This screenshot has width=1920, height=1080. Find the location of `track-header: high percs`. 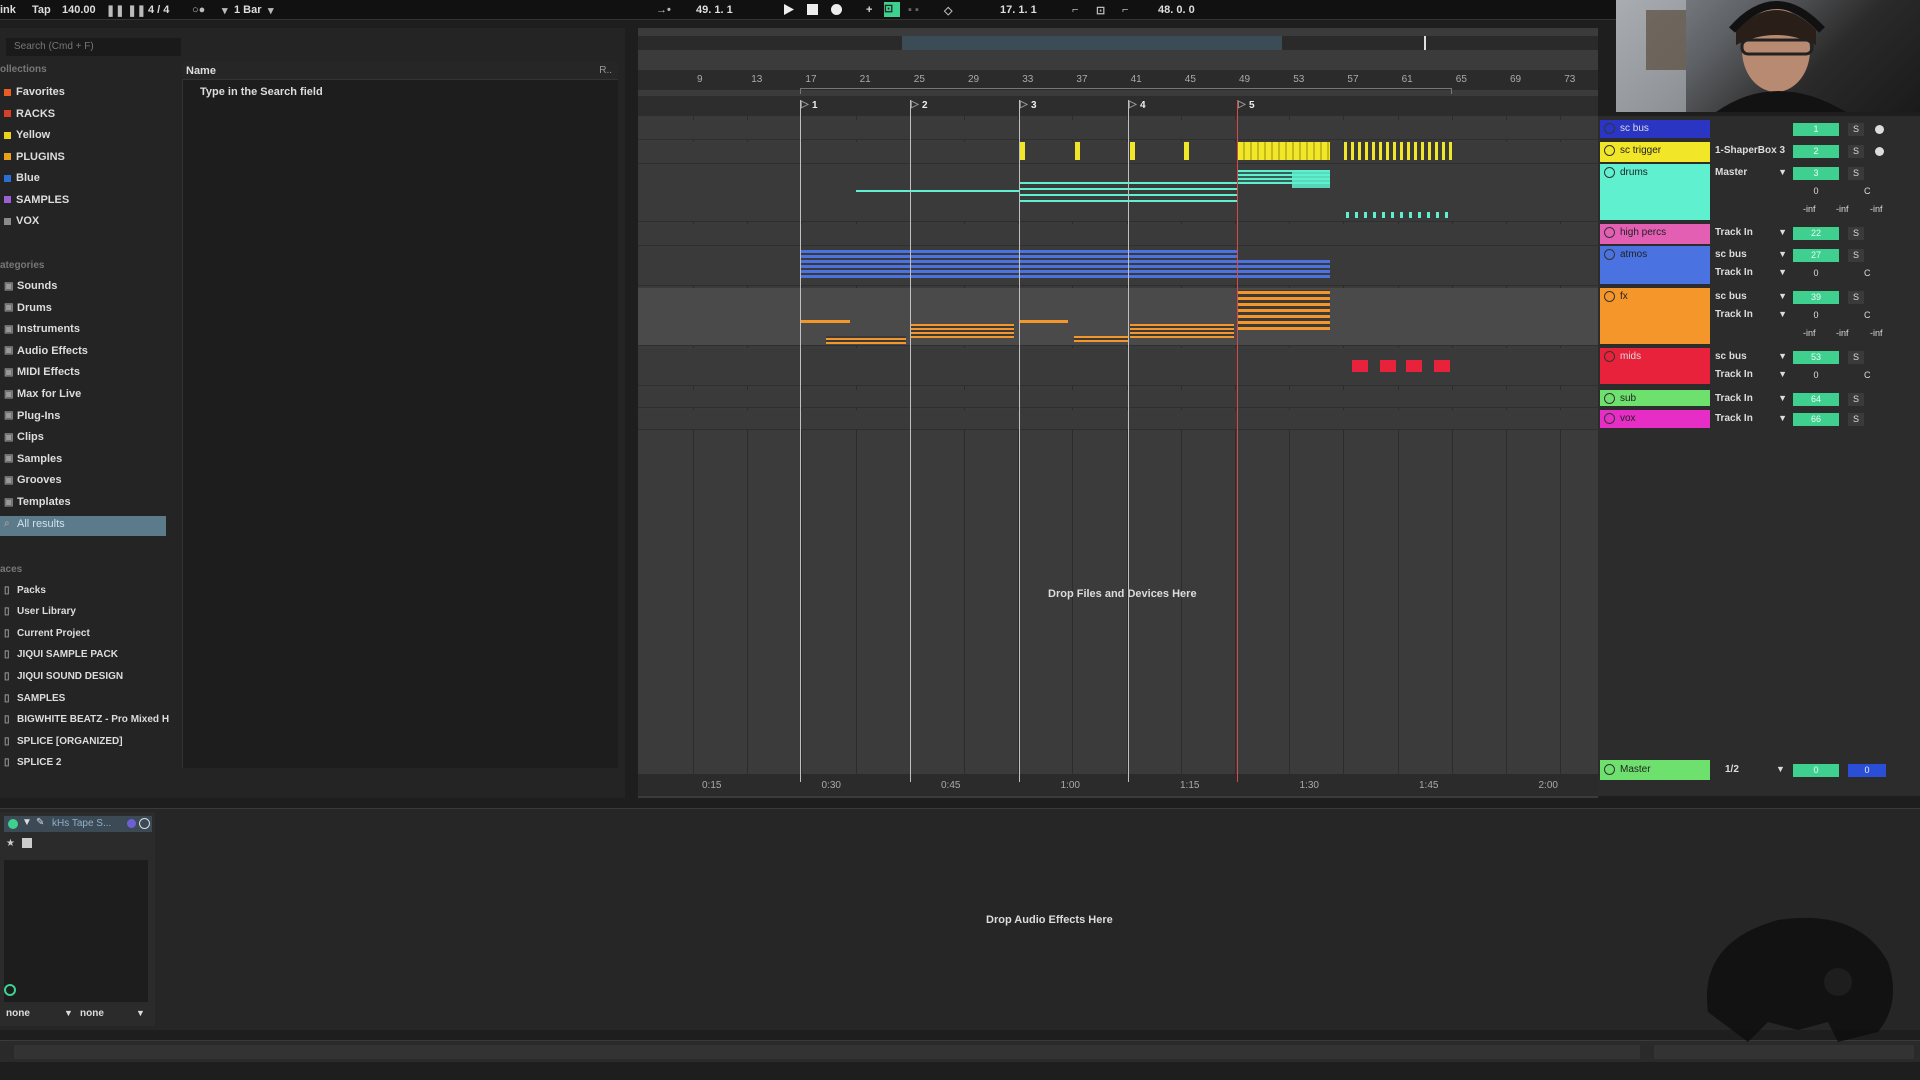

track-header: high percs is located at coordinates (1655, 234).